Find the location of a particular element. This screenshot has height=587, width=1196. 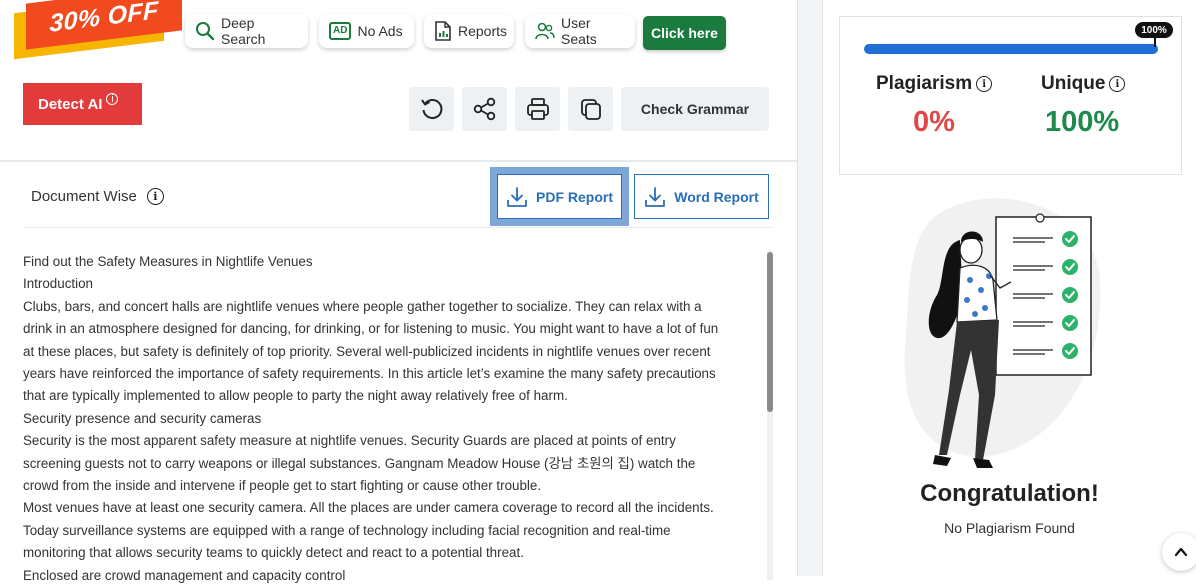

chevron-up-icon is located at coordinates (1181, 552).